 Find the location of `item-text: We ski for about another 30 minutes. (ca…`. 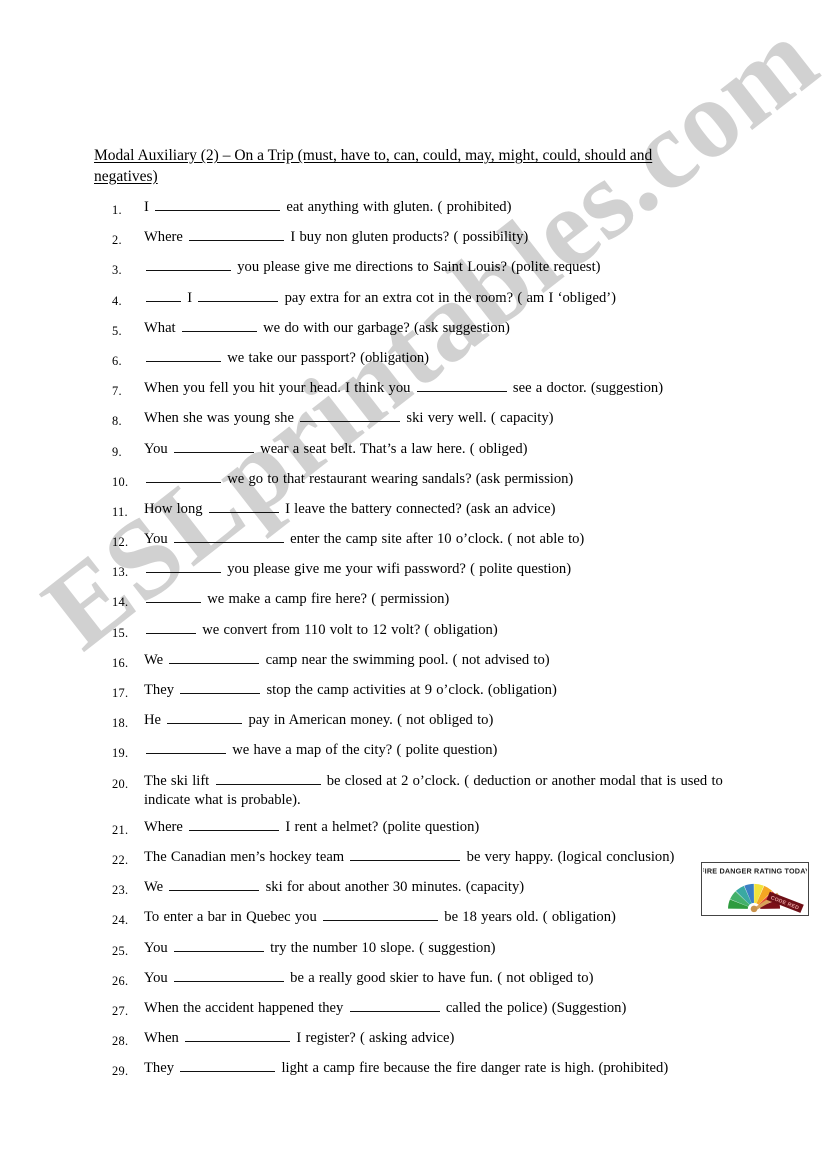

item-text: We ski for about another 30 minutes. (ca… is located at coordinates (334, 887).